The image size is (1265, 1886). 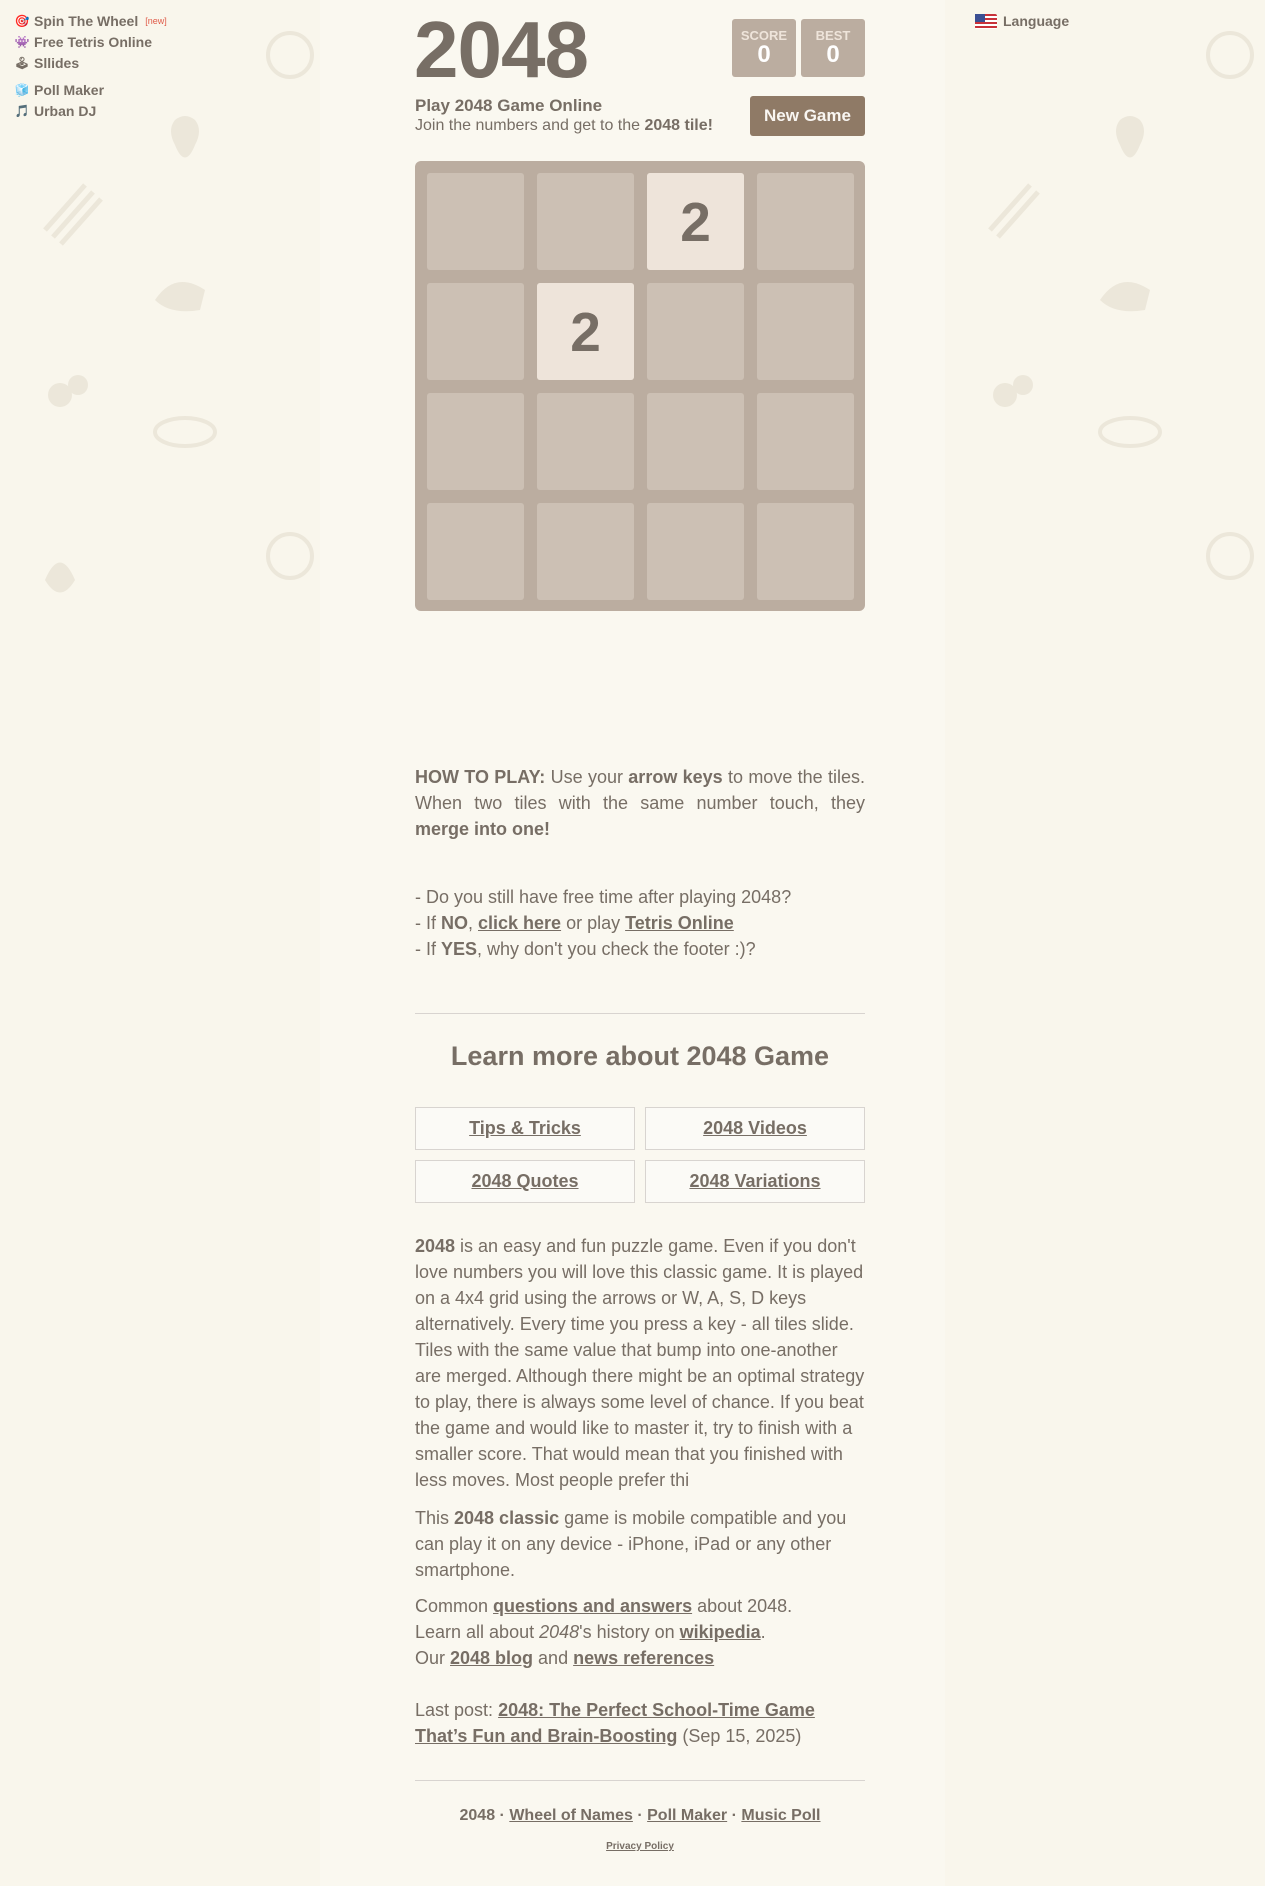 I want to click on quotes-button: 2048 Quotes, so click(x=525, y=1181).